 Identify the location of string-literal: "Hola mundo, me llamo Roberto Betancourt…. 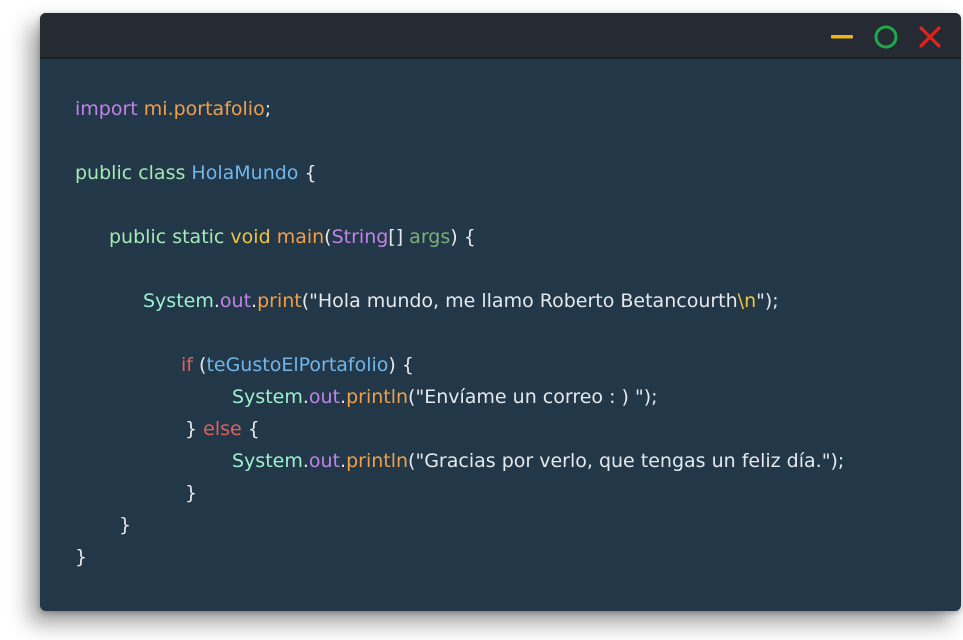
(523, 301).